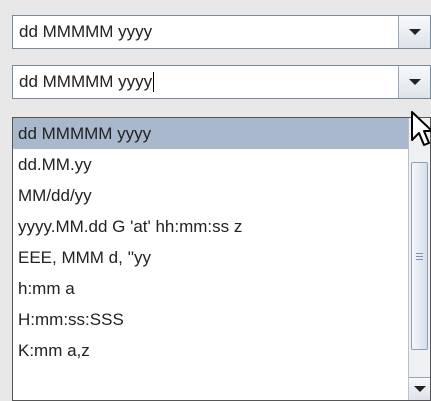 The image size is (431, 401). What do you see at coordinates (210, 226) in the screenshot?
I see `dropdown-item: yyyy.MM.dd G 'at' hh:mm:ss z` at bounding box center [210, 226].